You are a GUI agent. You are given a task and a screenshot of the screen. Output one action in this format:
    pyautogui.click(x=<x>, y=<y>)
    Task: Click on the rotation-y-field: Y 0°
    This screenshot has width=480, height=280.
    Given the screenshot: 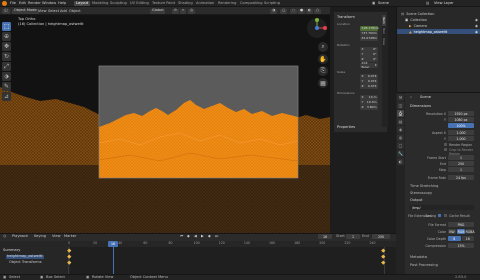 What is the action you would take?
    pyautogui.click(x=369, y=54)
    